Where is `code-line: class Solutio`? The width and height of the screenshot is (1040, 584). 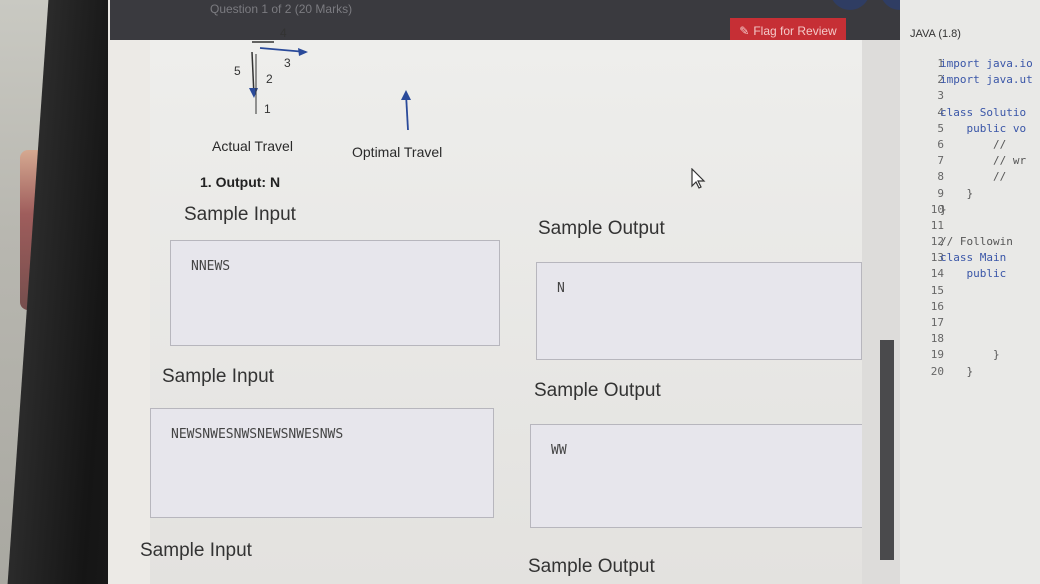
code-line: class Solutio is located at coordinates (983, 112).